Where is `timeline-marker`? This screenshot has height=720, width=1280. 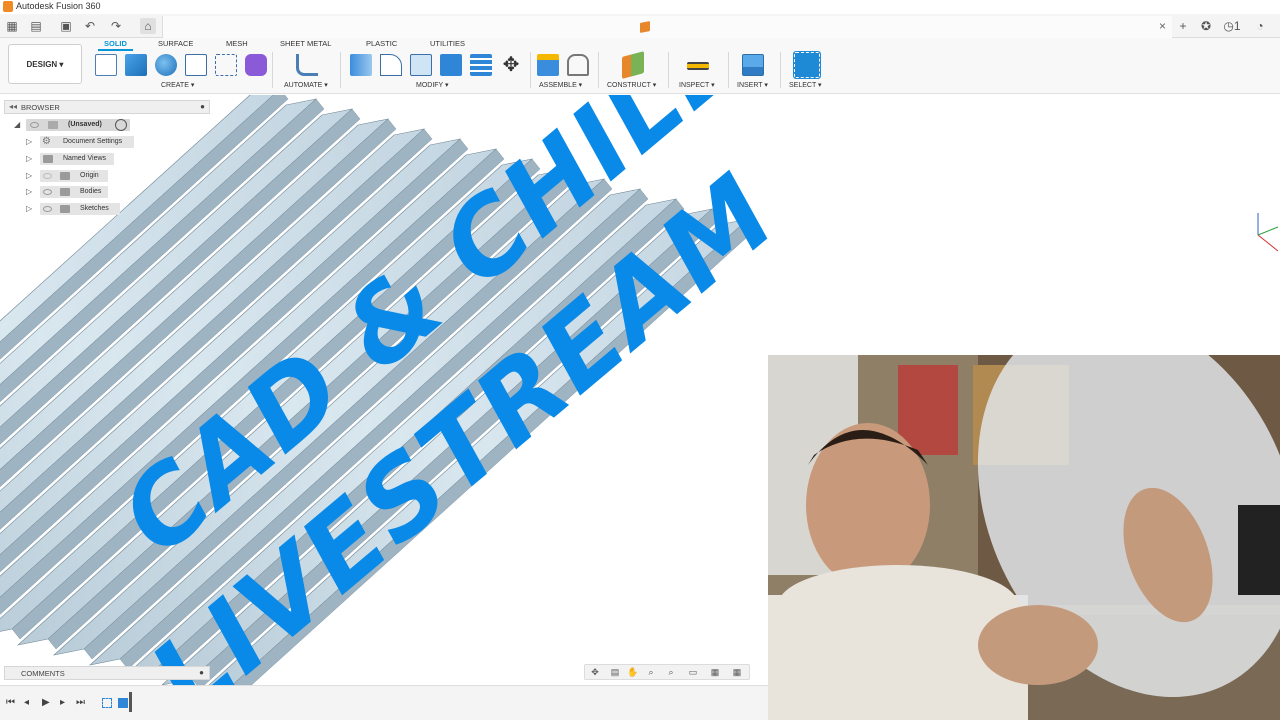
timeline-marker is located at coordinates (130, 702).